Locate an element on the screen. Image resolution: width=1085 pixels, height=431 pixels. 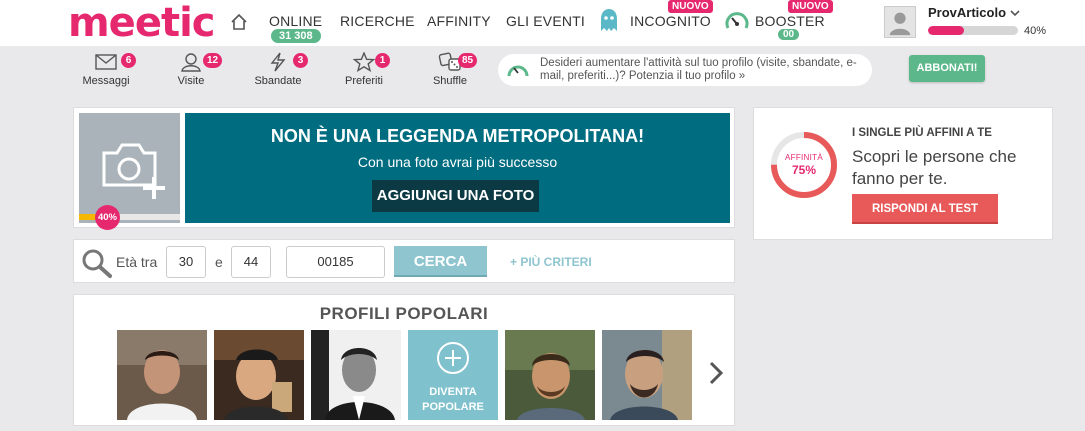
more-criteria-link: + PIÙ CRITERI is located at coordinates (551, 262).